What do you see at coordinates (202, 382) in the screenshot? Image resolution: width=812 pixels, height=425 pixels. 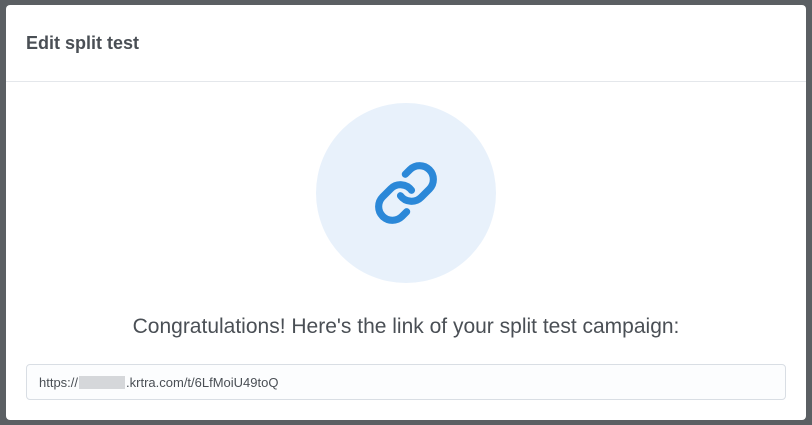 I see `link-suffix: .krtra.com/t/6LfMoiU49toQ` at bounding box center [202, 382].